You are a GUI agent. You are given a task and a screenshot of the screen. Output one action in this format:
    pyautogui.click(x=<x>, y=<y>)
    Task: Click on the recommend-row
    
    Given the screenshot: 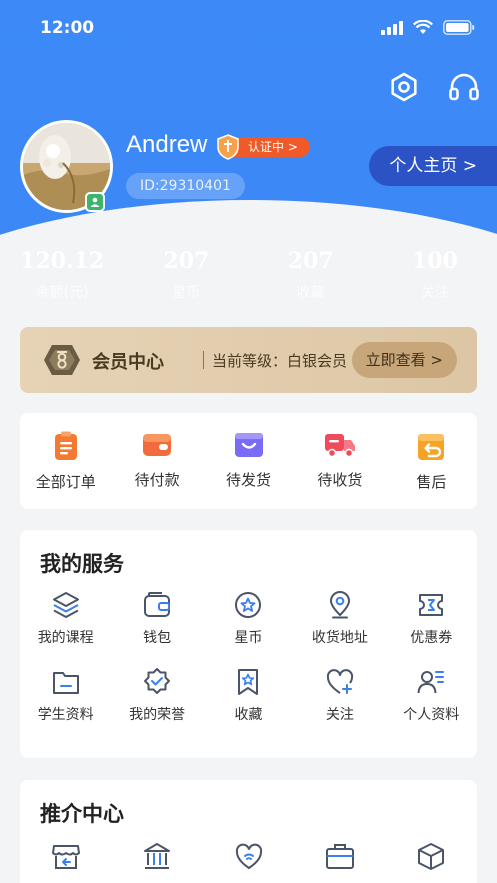 What is the action you would take?
    pyautogui.click(x=248, y=856)
    